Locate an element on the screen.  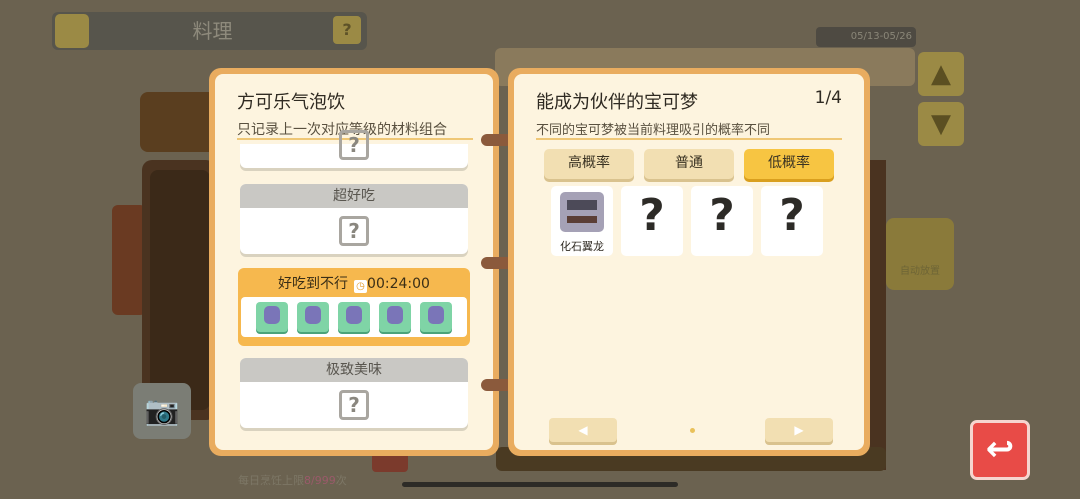
previous-page-button: ◀ is located at coordinates (583, 430).